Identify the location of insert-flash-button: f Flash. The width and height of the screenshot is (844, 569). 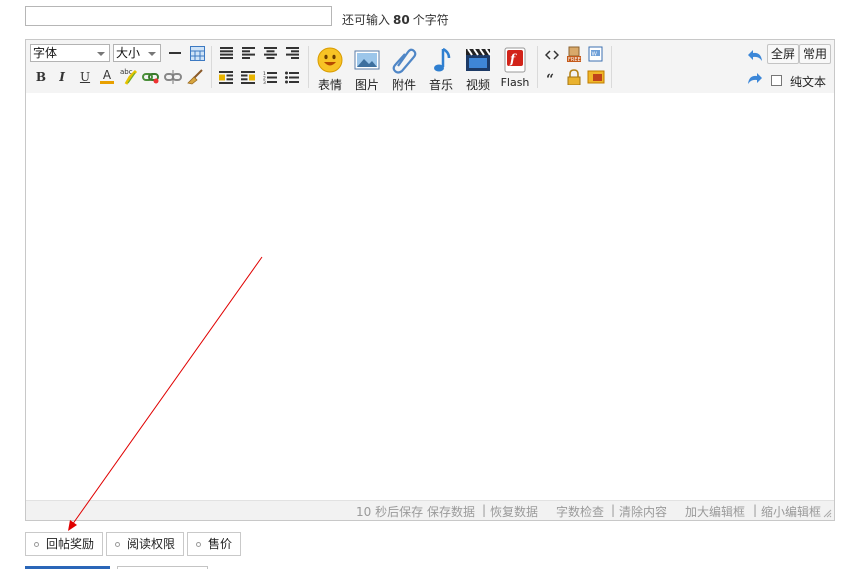
(515, 68).